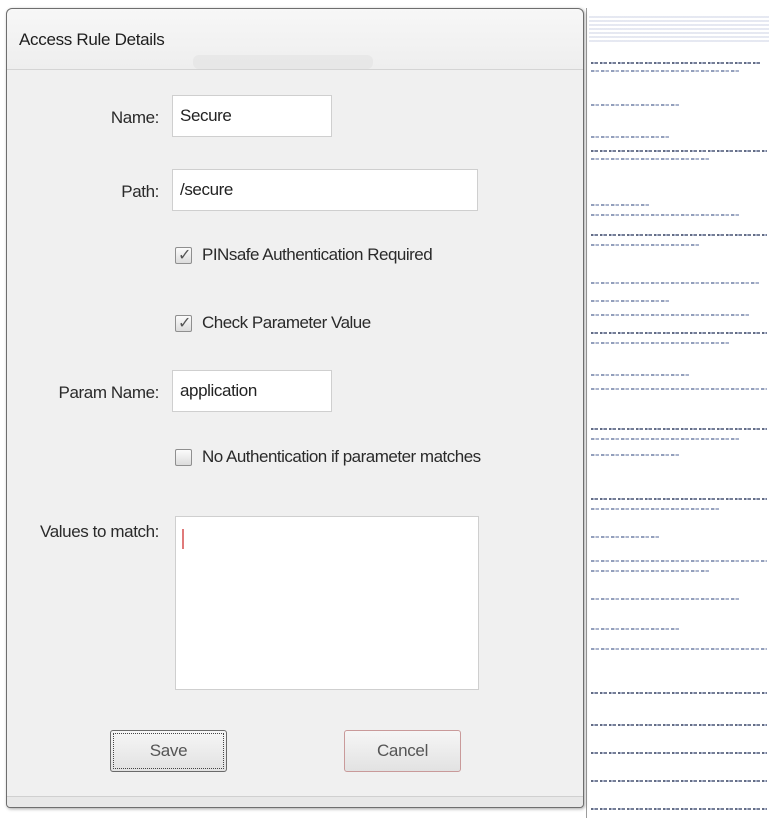 The width and height of the screenshot is (770, 818). Describe the element at coordinates (286, 322) in the screenshot. I see `check-param-label: Check Parameter Value` at that location.